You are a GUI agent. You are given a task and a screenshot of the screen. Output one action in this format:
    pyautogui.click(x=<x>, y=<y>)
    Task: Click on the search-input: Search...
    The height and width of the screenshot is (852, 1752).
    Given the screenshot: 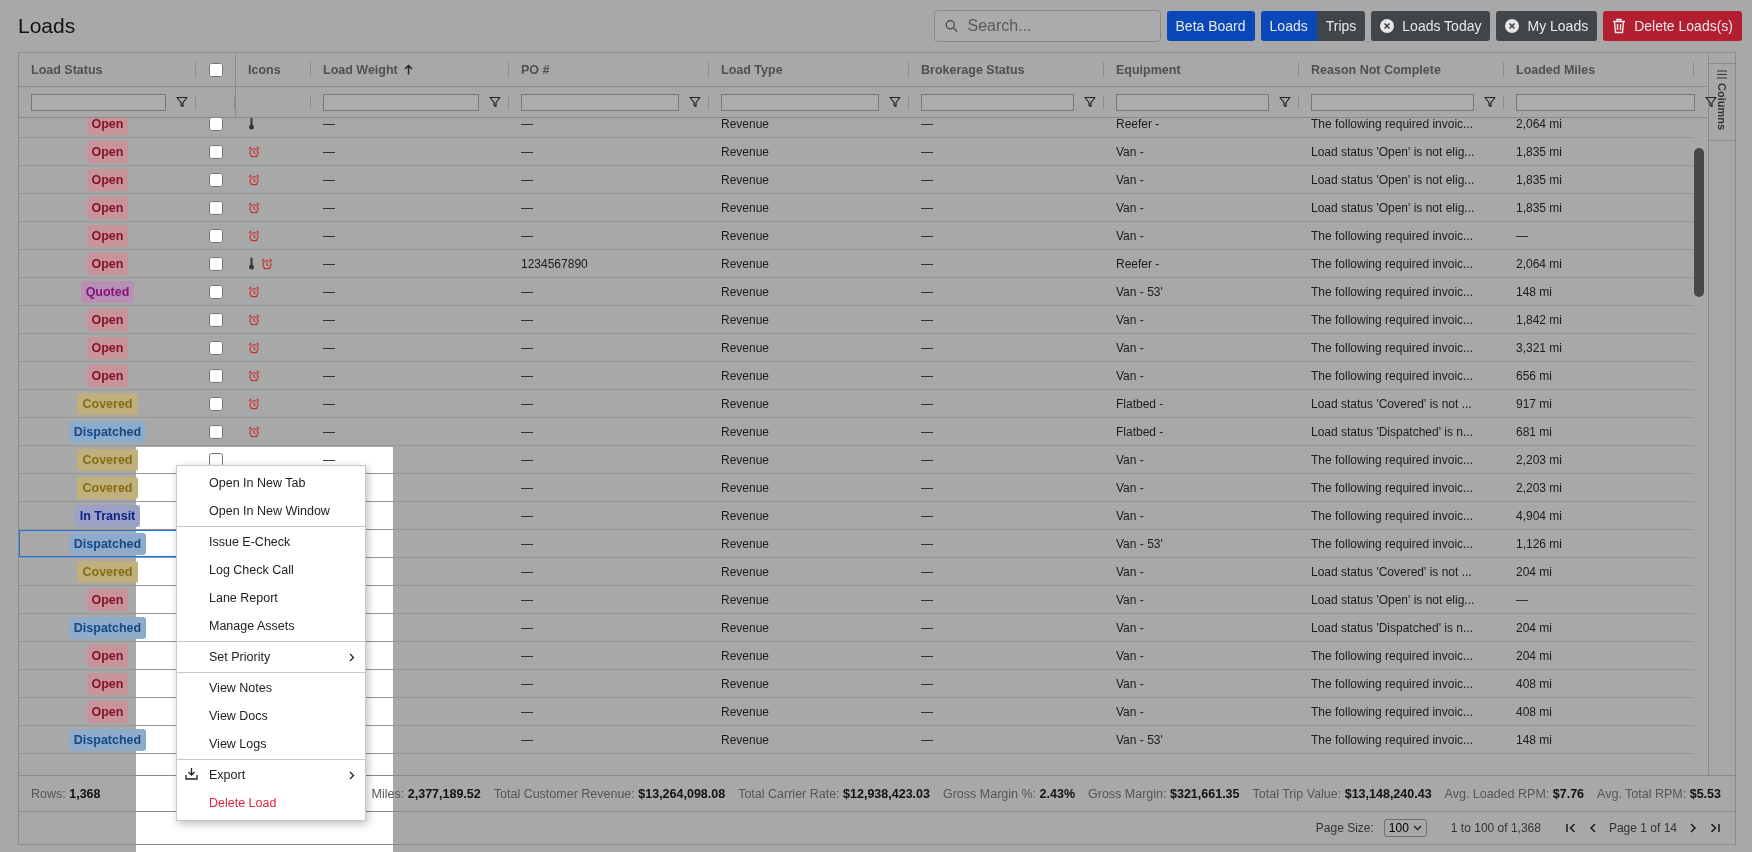 What is the action you would take?
    pyautogui.click(x=1057, y=26)
    